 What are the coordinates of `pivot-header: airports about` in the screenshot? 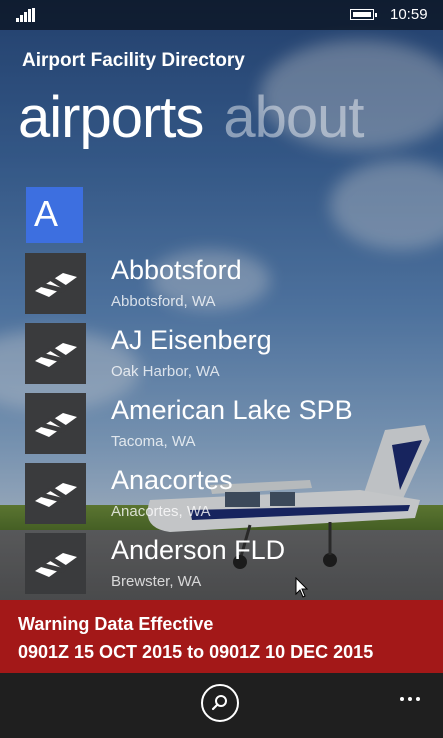 It's located at (191, 117).